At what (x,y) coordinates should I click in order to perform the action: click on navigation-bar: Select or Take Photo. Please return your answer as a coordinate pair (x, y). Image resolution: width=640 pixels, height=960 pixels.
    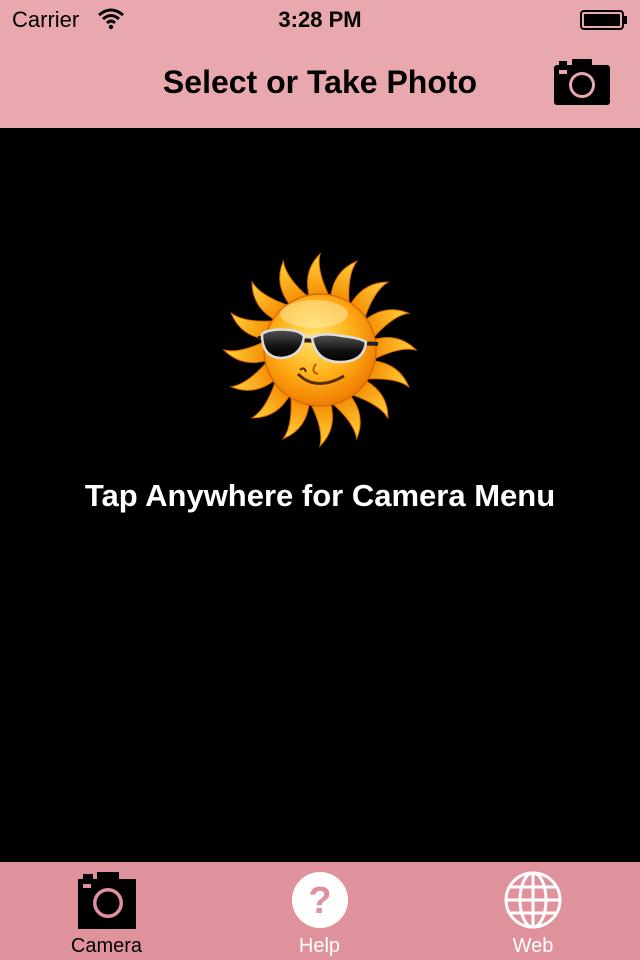
    Looking at the image, I should click on (320, 84).